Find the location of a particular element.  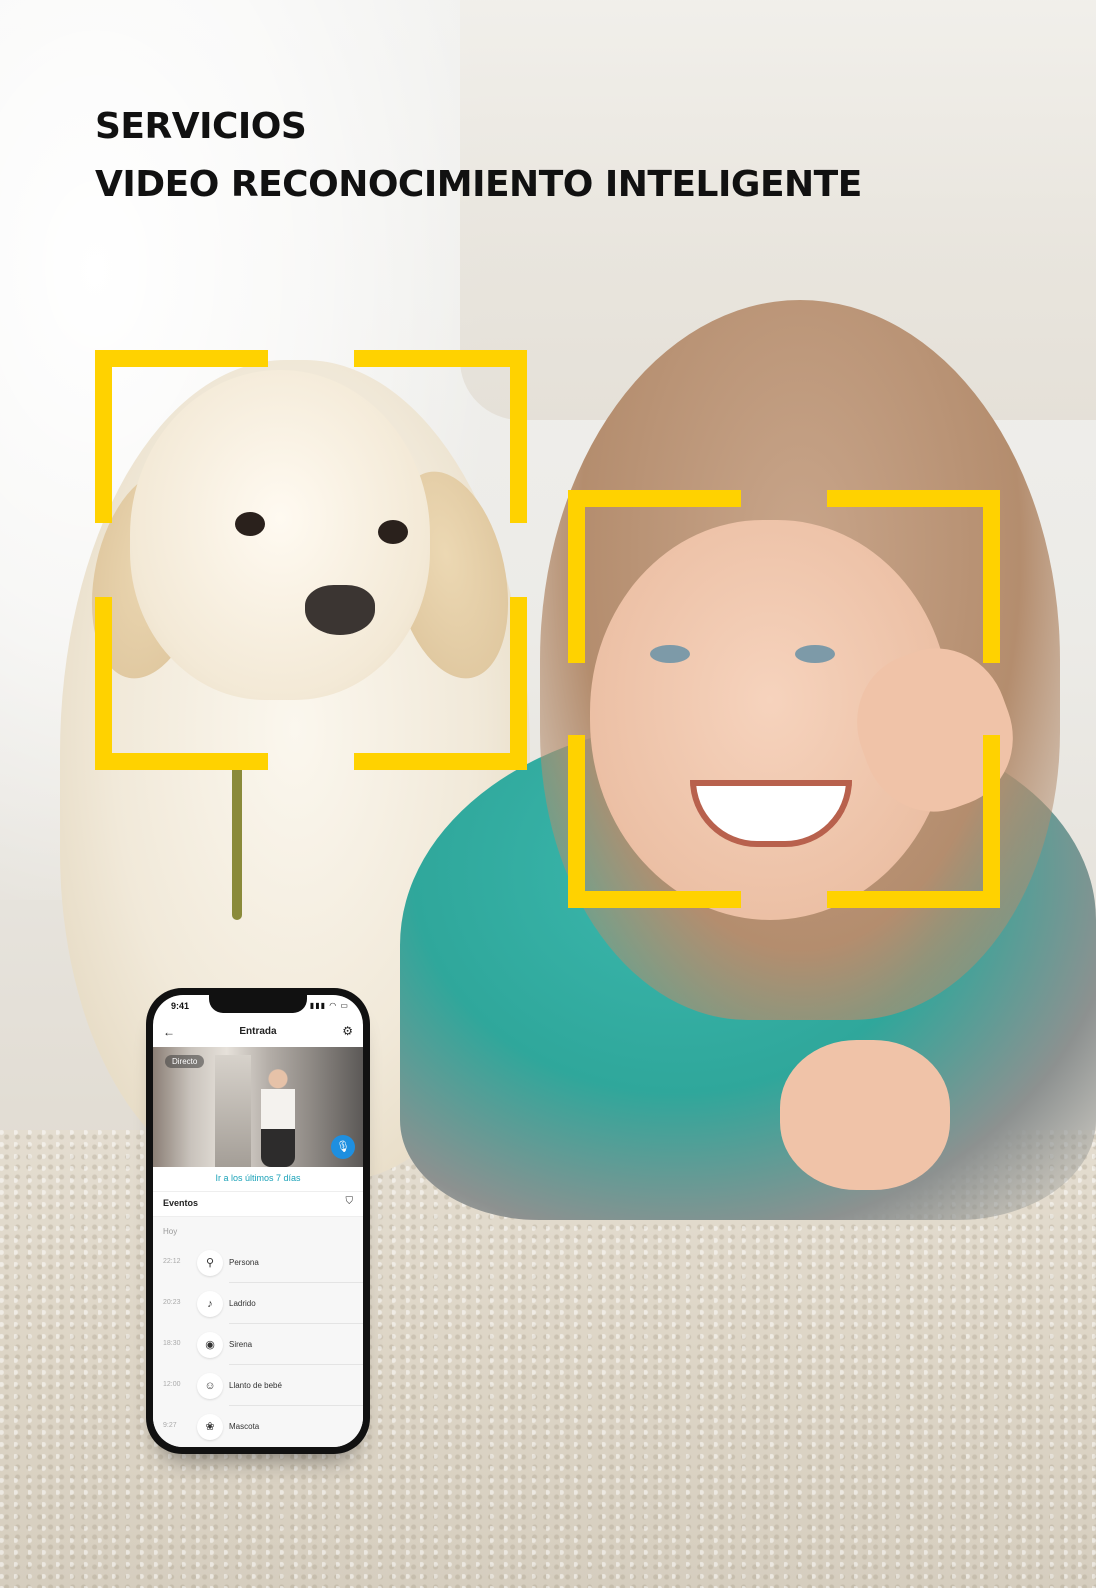

event-label: Sirena is located at coordinates (241, 1344).